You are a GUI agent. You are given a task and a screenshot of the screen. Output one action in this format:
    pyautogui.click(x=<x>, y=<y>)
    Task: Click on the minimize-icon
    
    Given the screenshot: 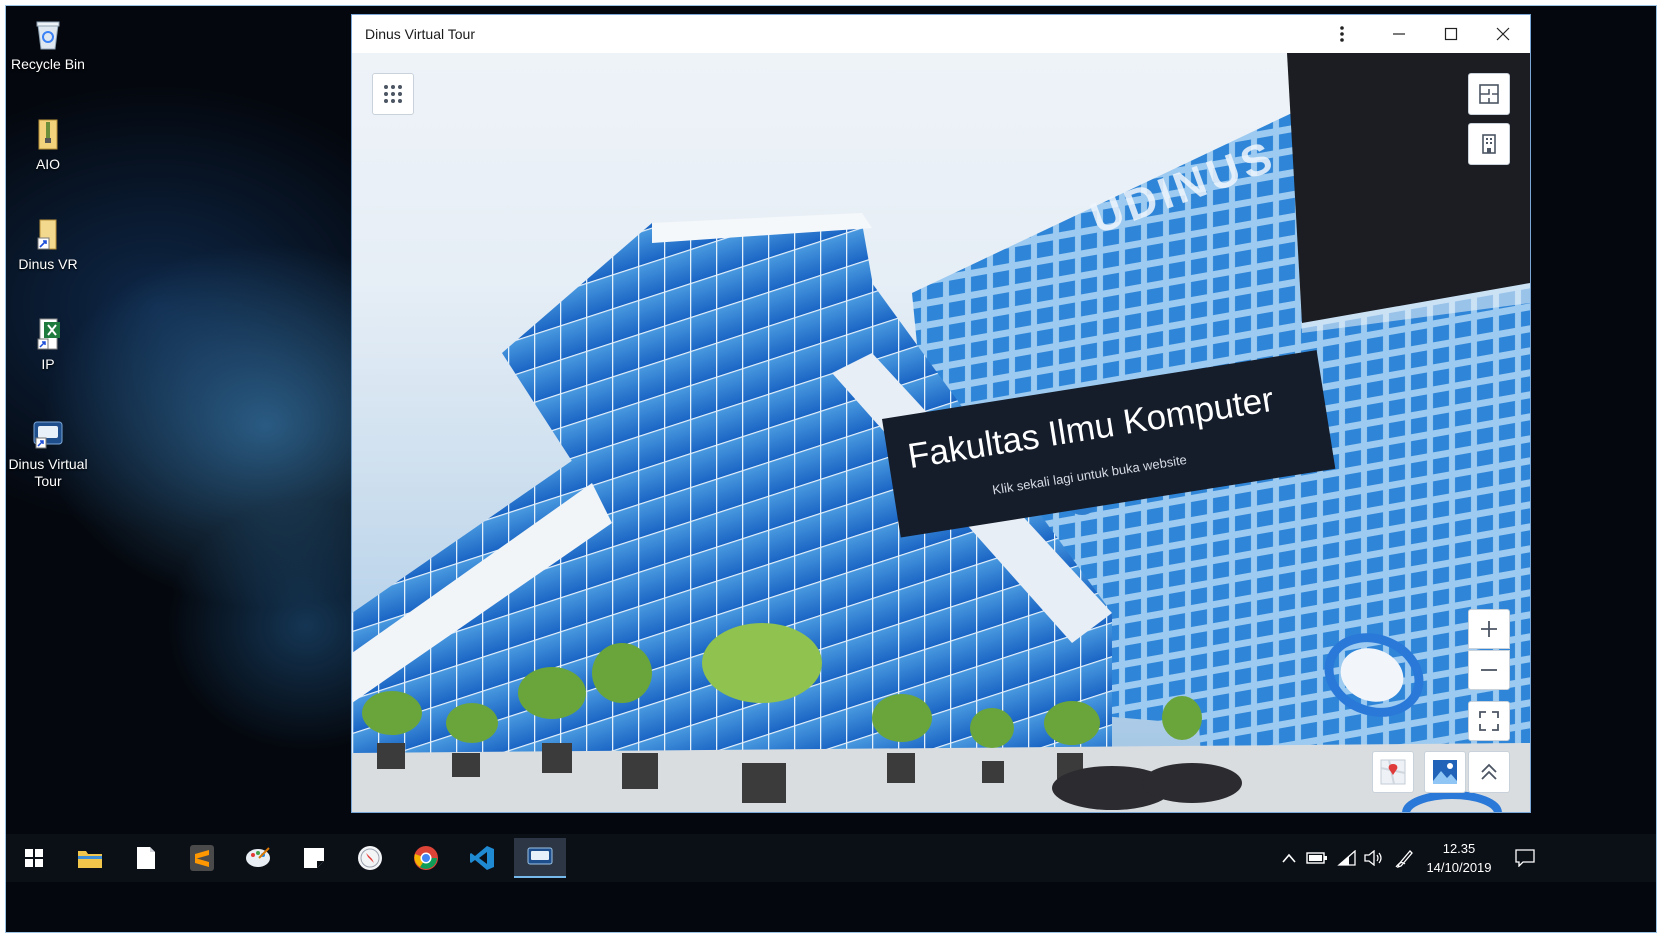 What is the action you would take?
    pyautogui.click(x=1399, y=34)
    